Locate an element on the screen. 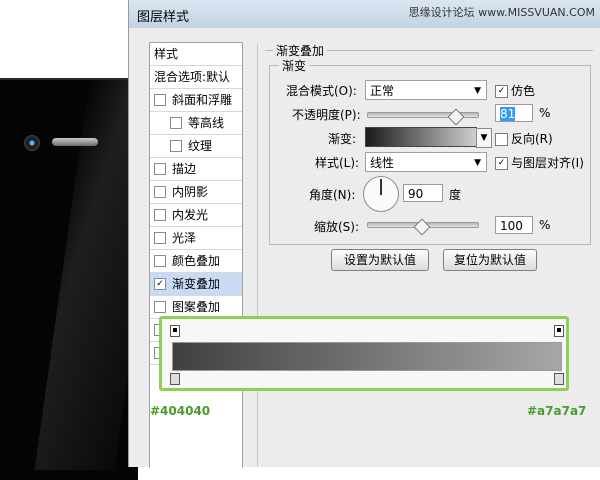 The width and height of the screenshot is (600, 480). style-list-item: 描边 is located at coordinates (196, 169).